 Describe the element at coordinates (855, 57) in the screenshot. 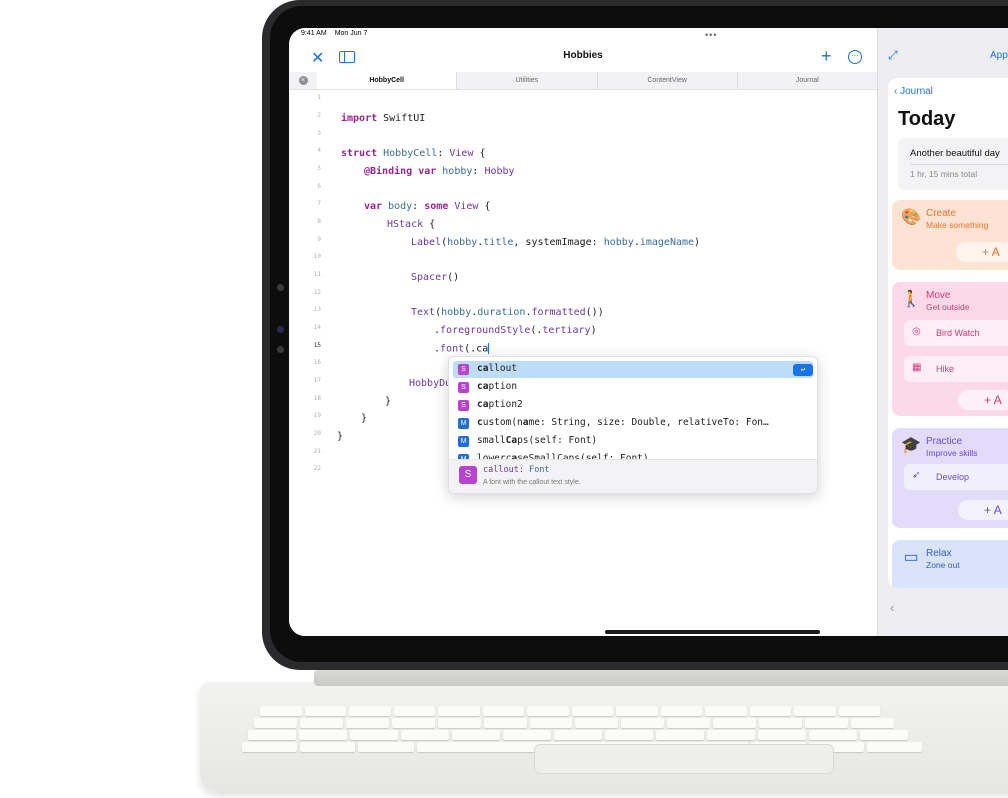

I see `more-icon: ···` at that location.